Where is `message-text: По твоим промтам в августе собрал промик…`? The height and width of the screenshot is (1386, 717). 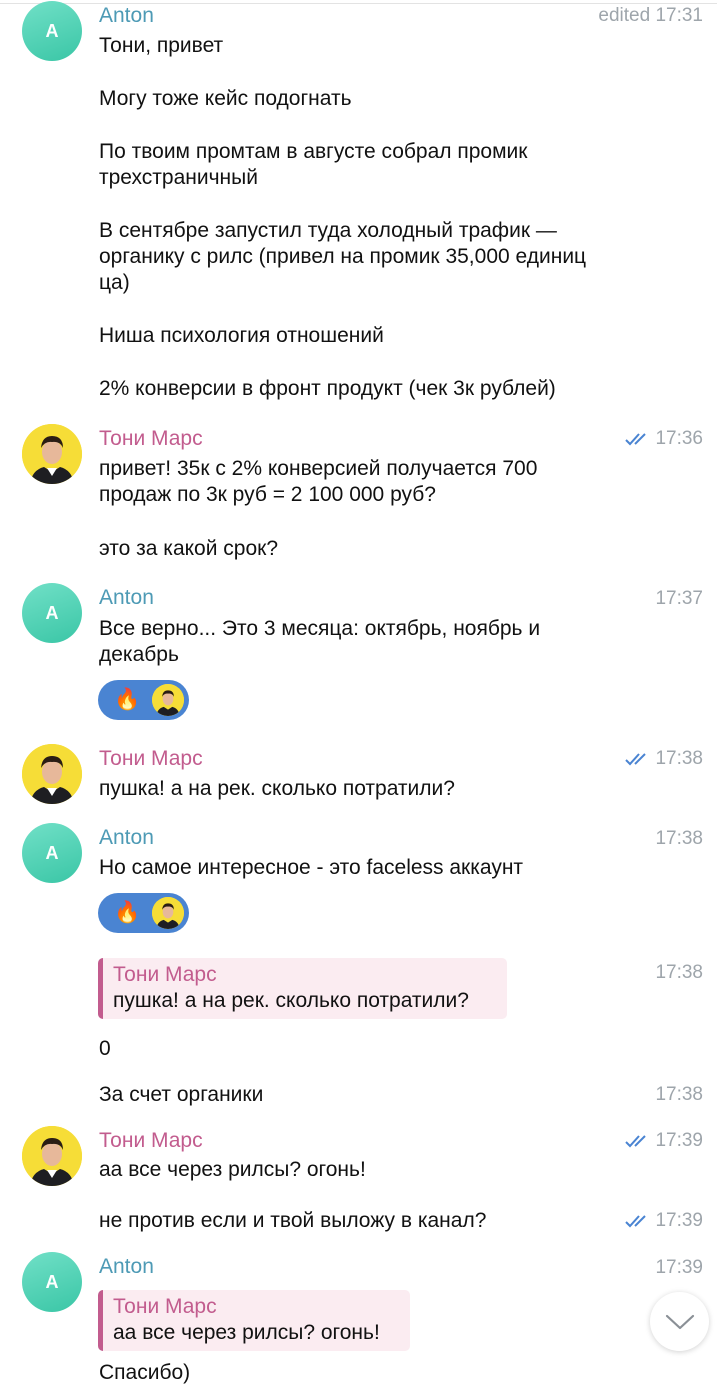 message-text: По твоим промтам в августе собрал промик… is located at coordinates (313, 164).